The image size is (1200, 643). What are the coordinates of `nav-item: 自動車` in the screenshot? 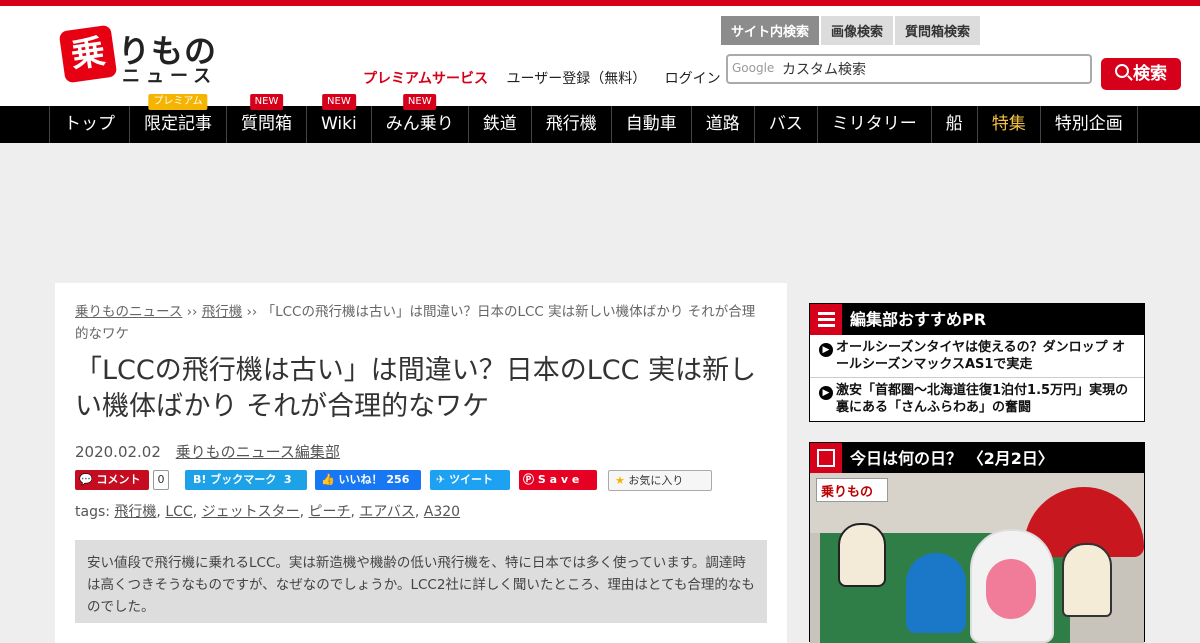 It's located at (652, 124).